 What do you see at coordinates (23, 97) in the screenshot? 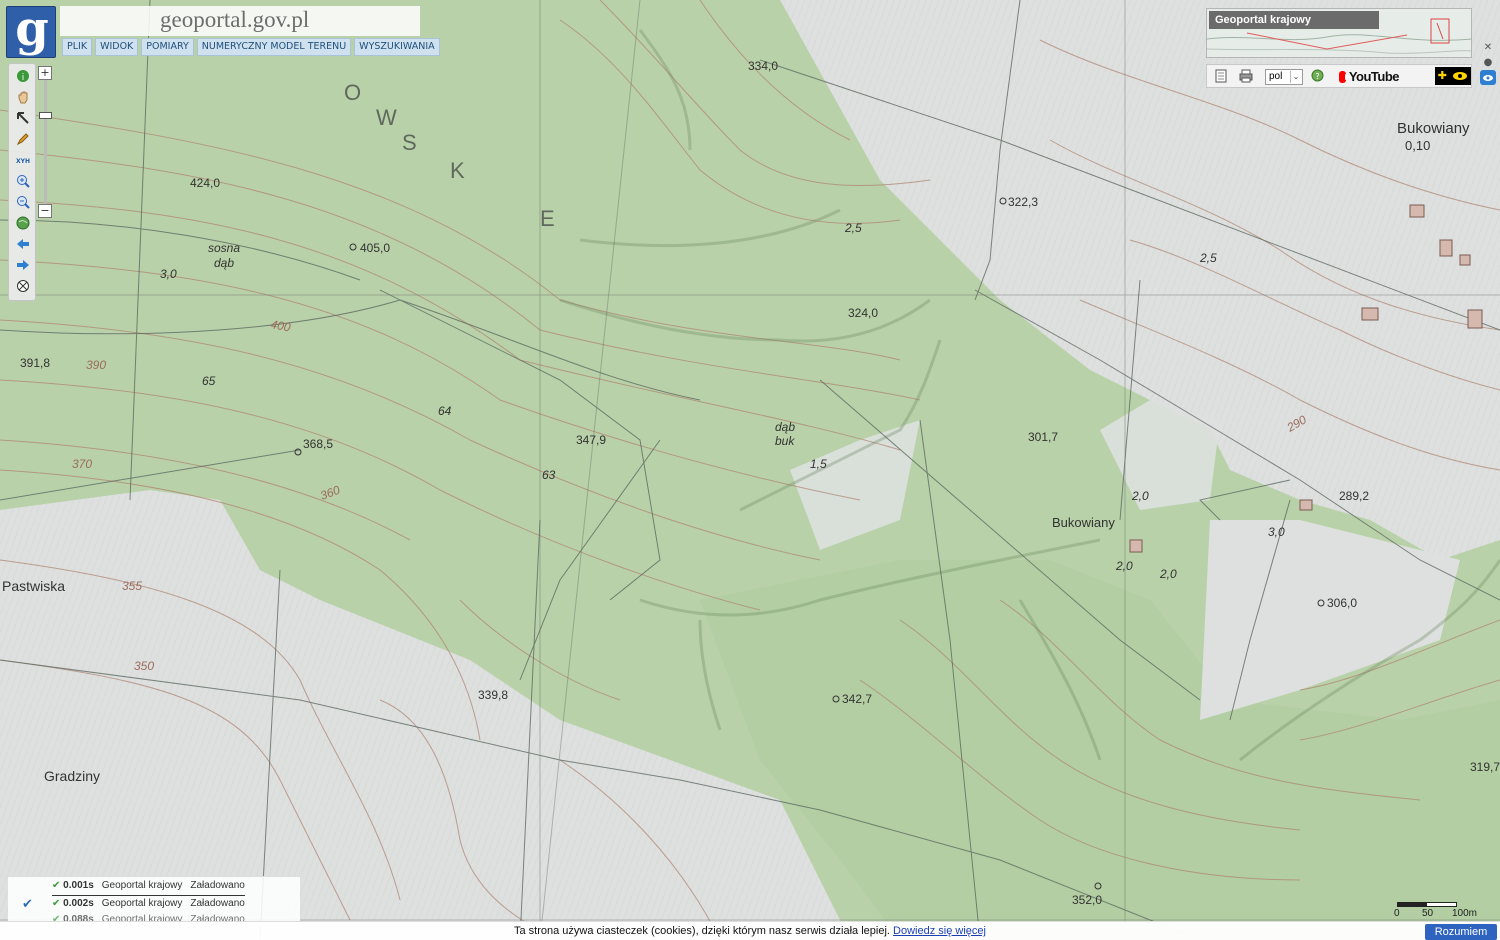
I see `pan-hand-icon` at bounding box center [23, 97].